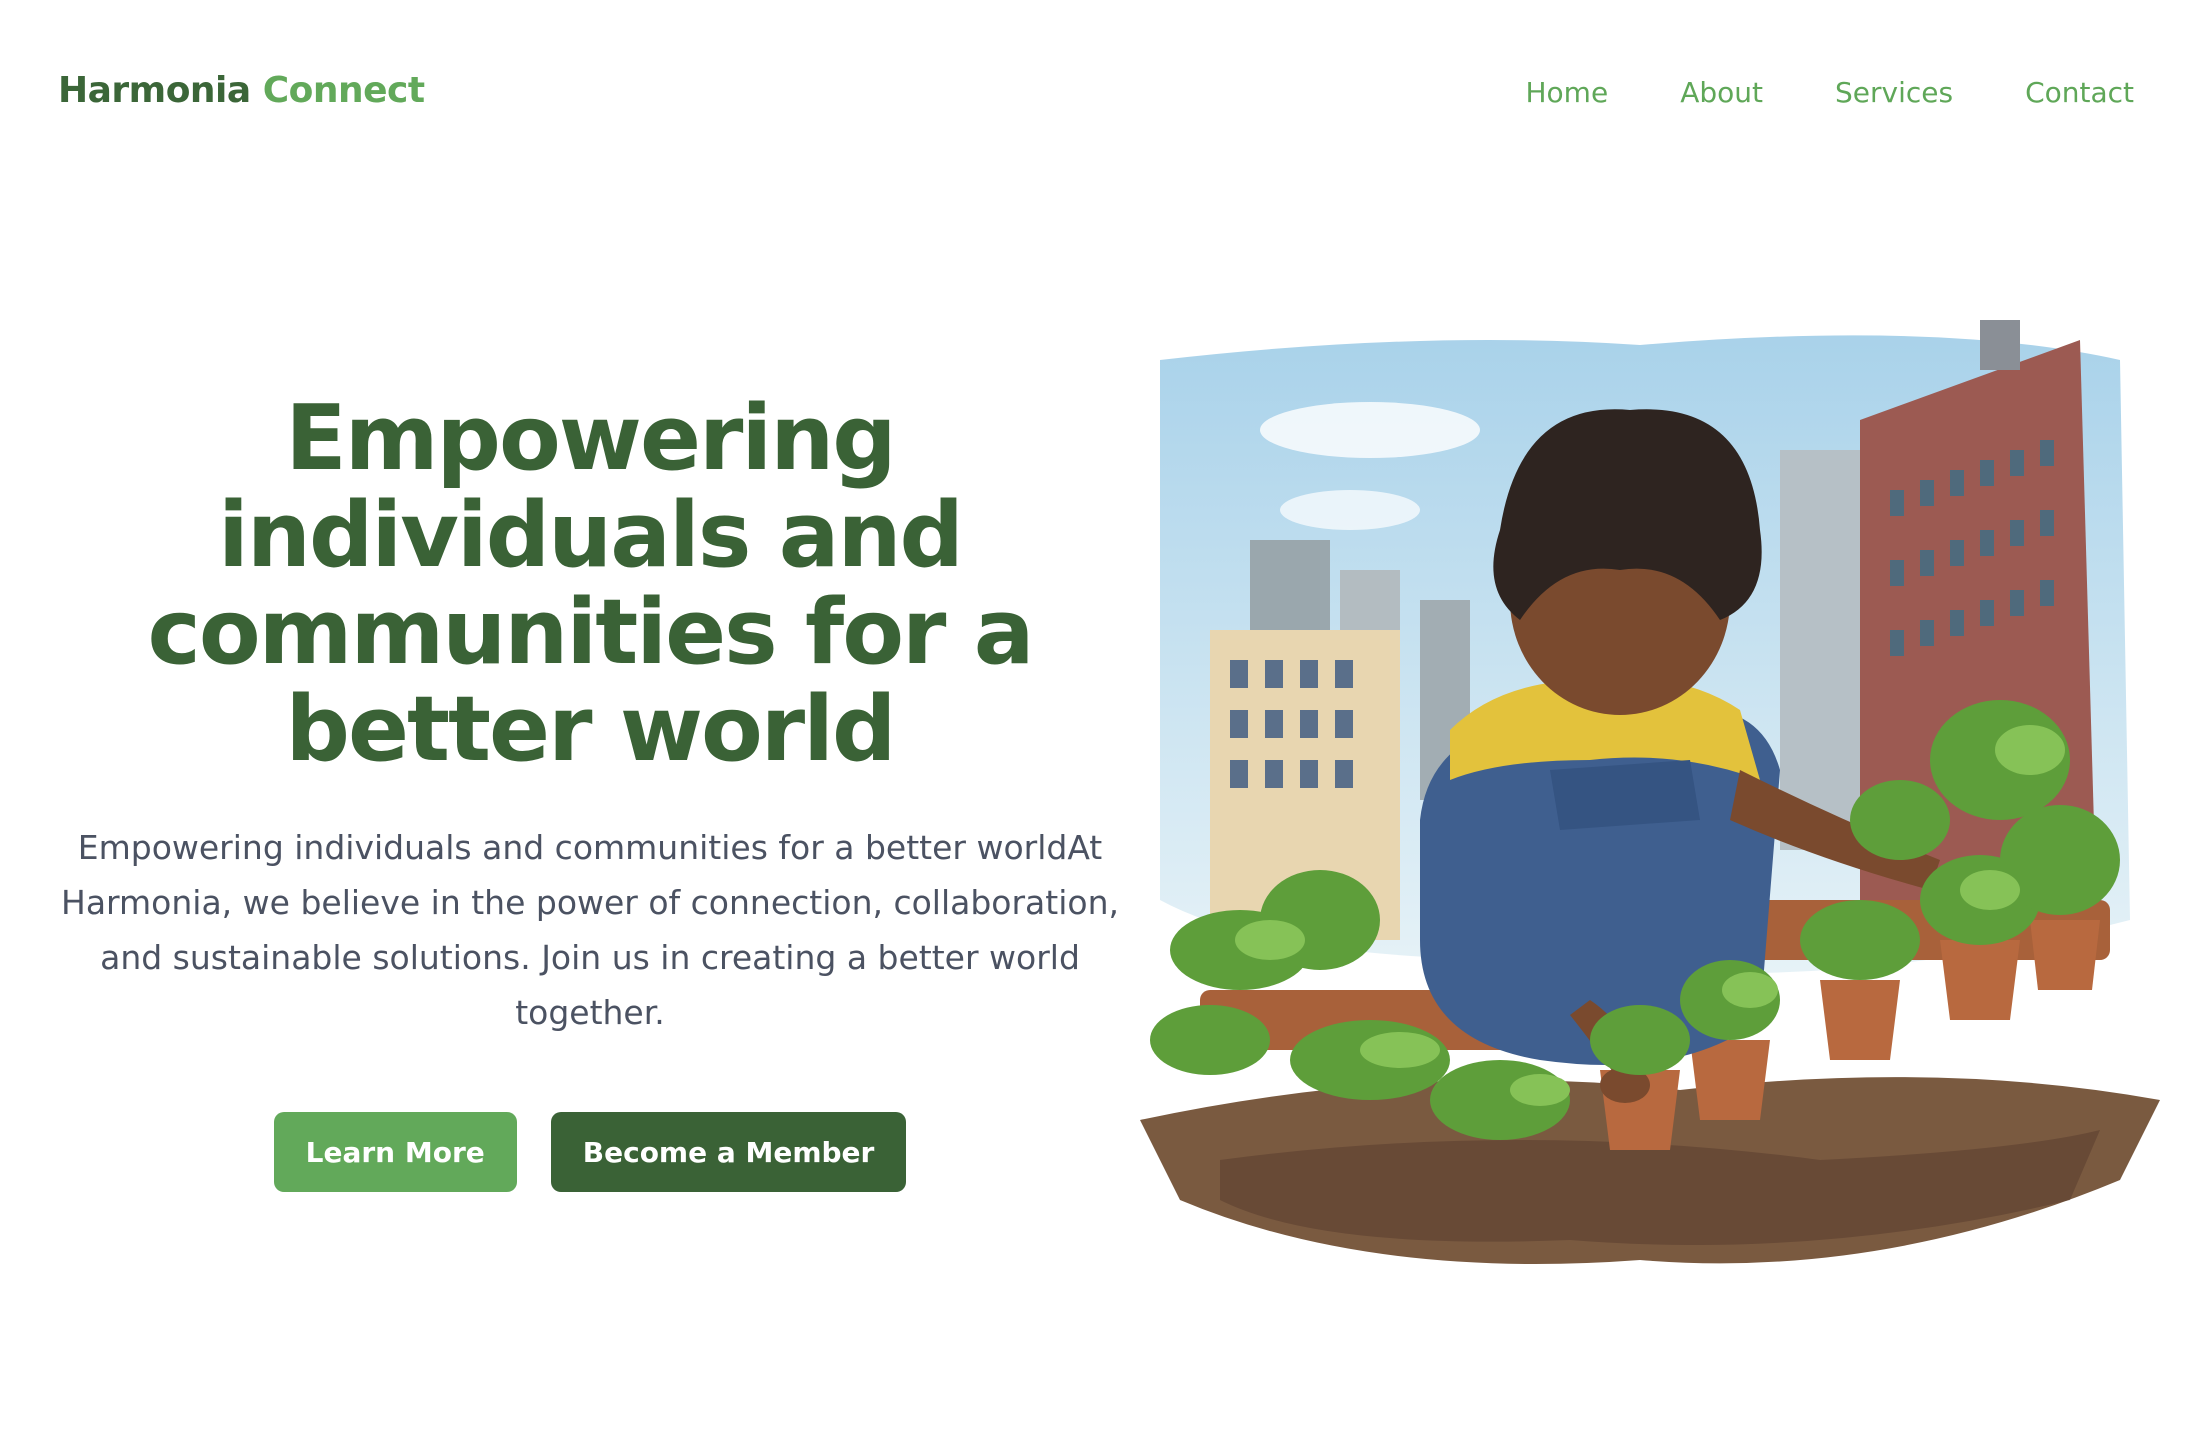 The height and width of the screenshot is (1440, 2204). Describe the element at coordinates (1894, 92) in the screenshot. I see `nav-link-services: Services` at that location.